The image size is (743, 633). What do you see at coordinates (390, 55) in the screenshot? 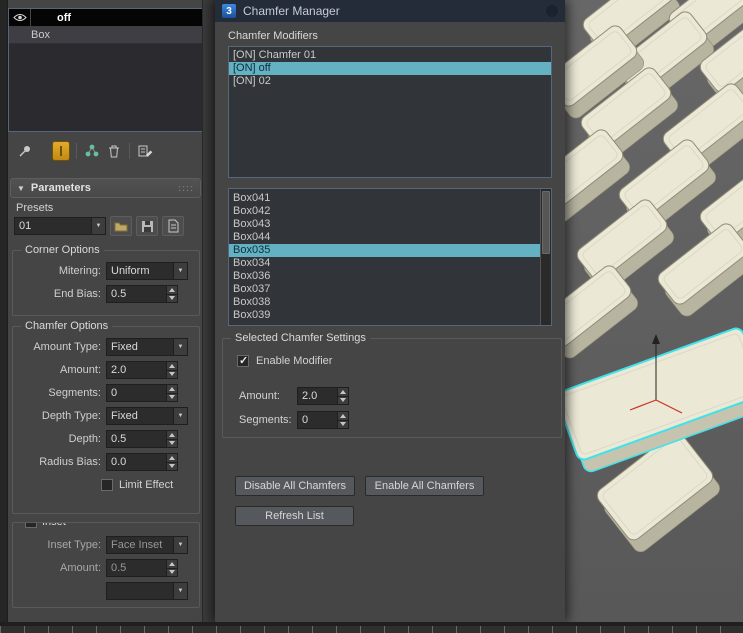
I see `list-item: [ON] Chamfer 01` at bounding box center [390, 55].